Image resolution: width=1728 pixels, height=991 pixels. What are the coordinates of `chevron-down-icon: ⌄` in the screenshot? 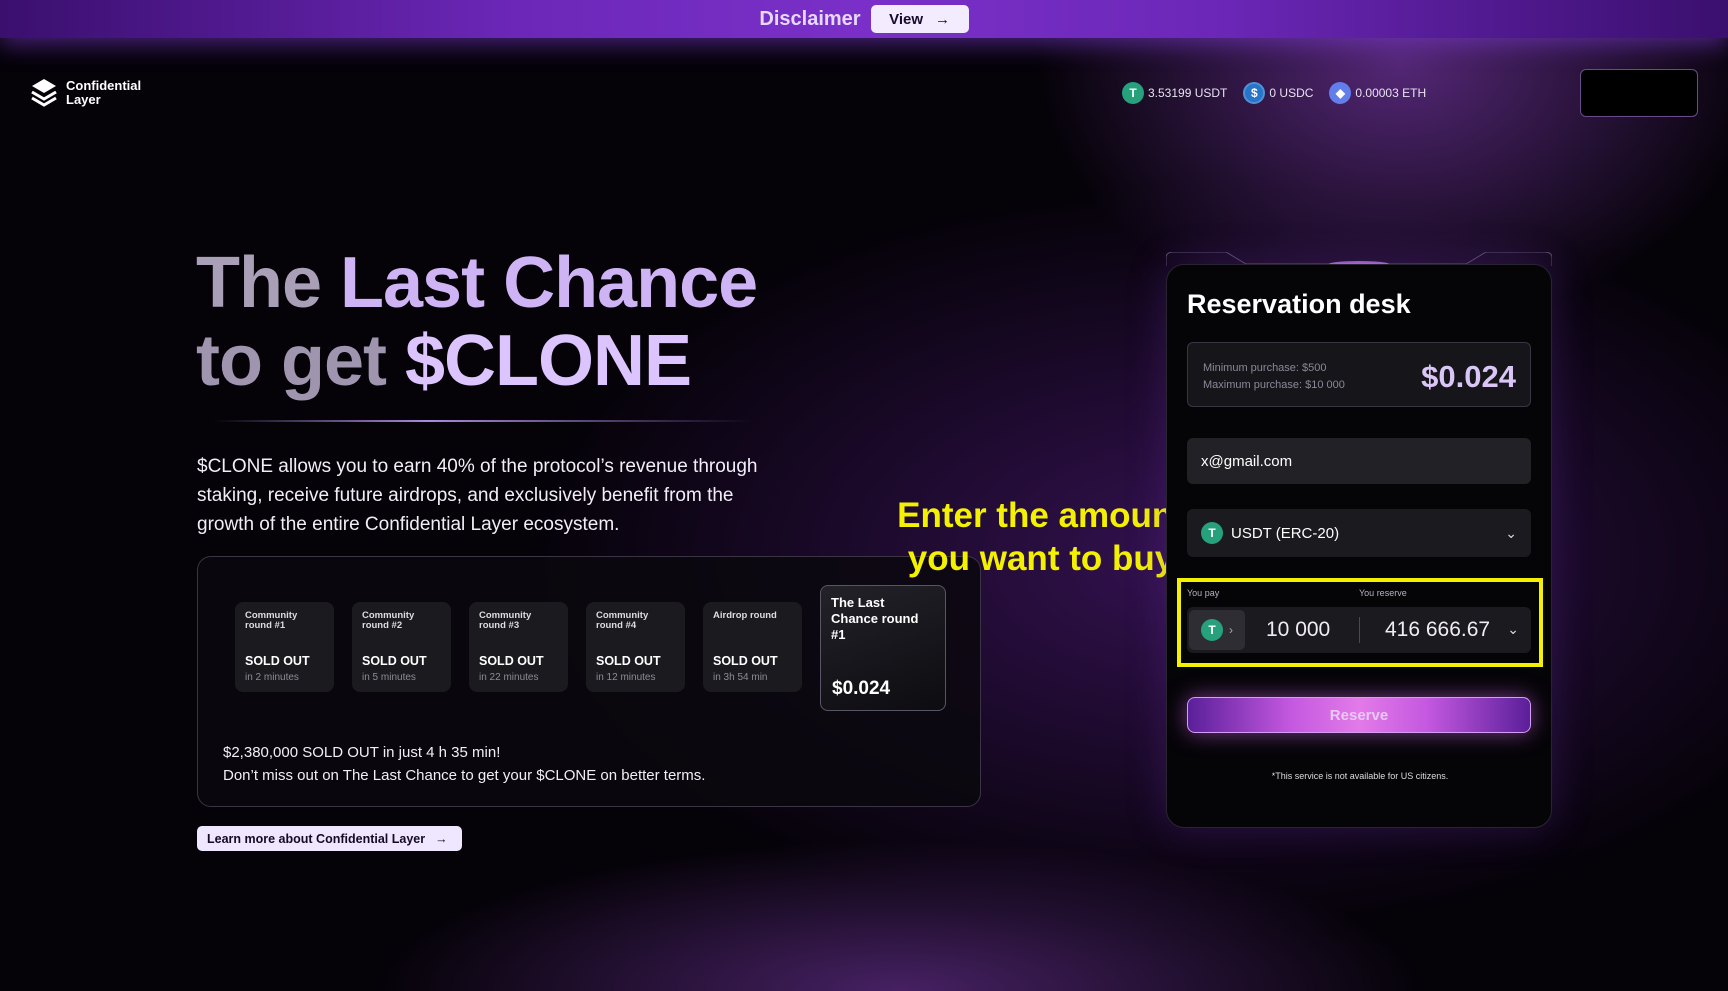 It's located at (1511, 532).